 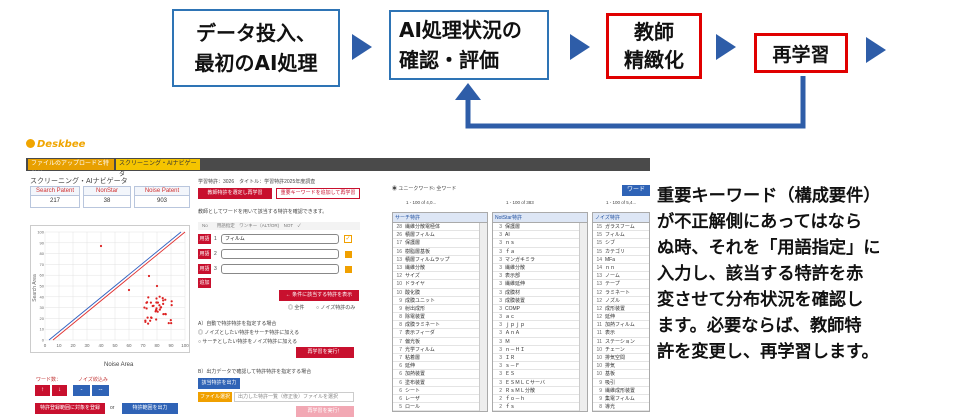 I want to click on table-row: 3 ＥＳＭＬＣサーバ, so click(x=540, y=383).